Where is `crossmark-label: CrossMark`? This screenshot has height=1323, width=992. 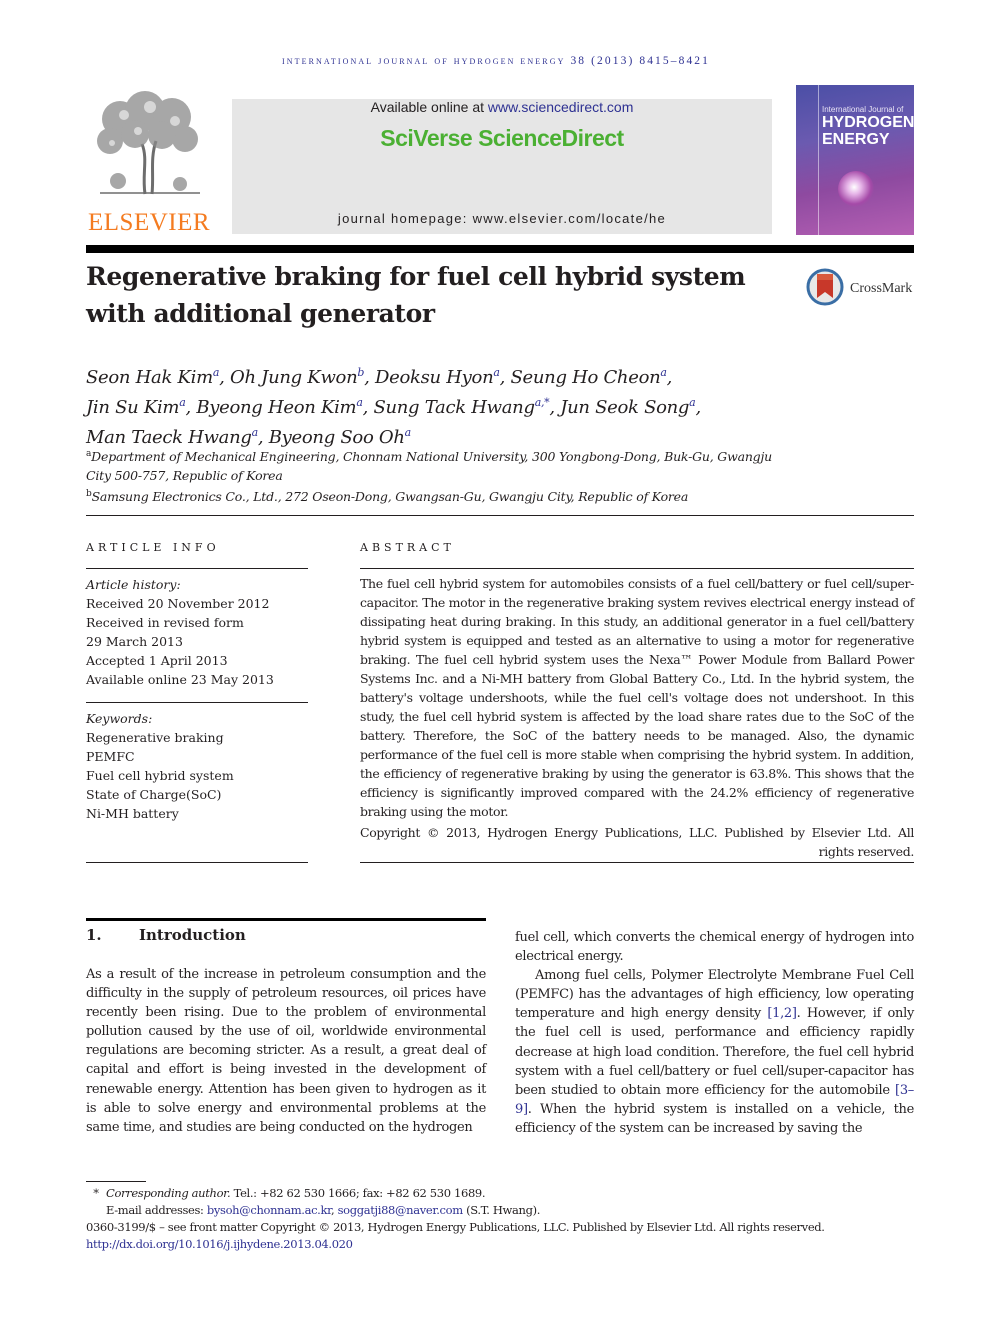
crossmark-label: CrossMark is located at coordinates (881, 288).